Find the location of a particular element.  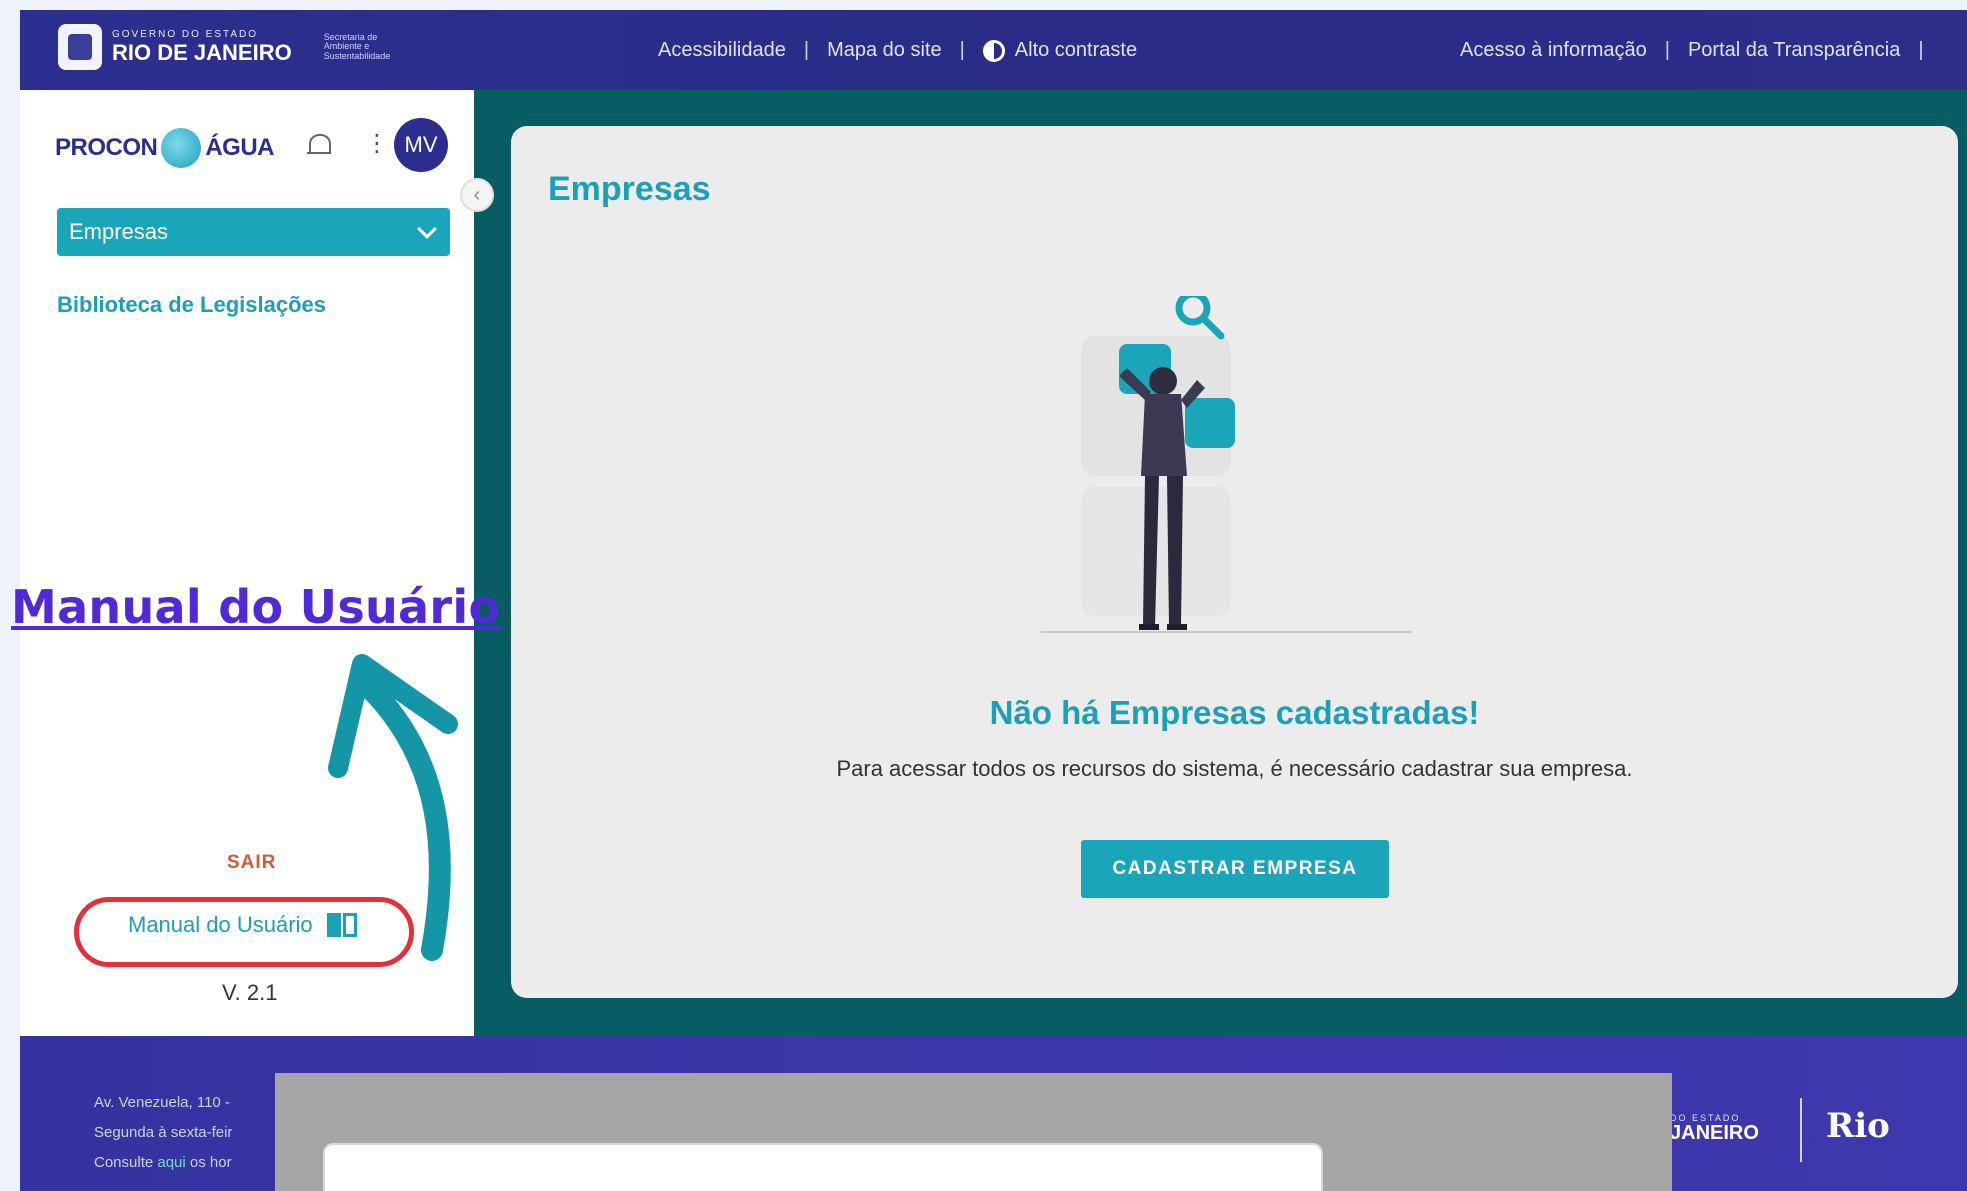

government-name: GOVERNO DO ESTADO RIO DE JANEIRO is located at coordinates (202, 47).